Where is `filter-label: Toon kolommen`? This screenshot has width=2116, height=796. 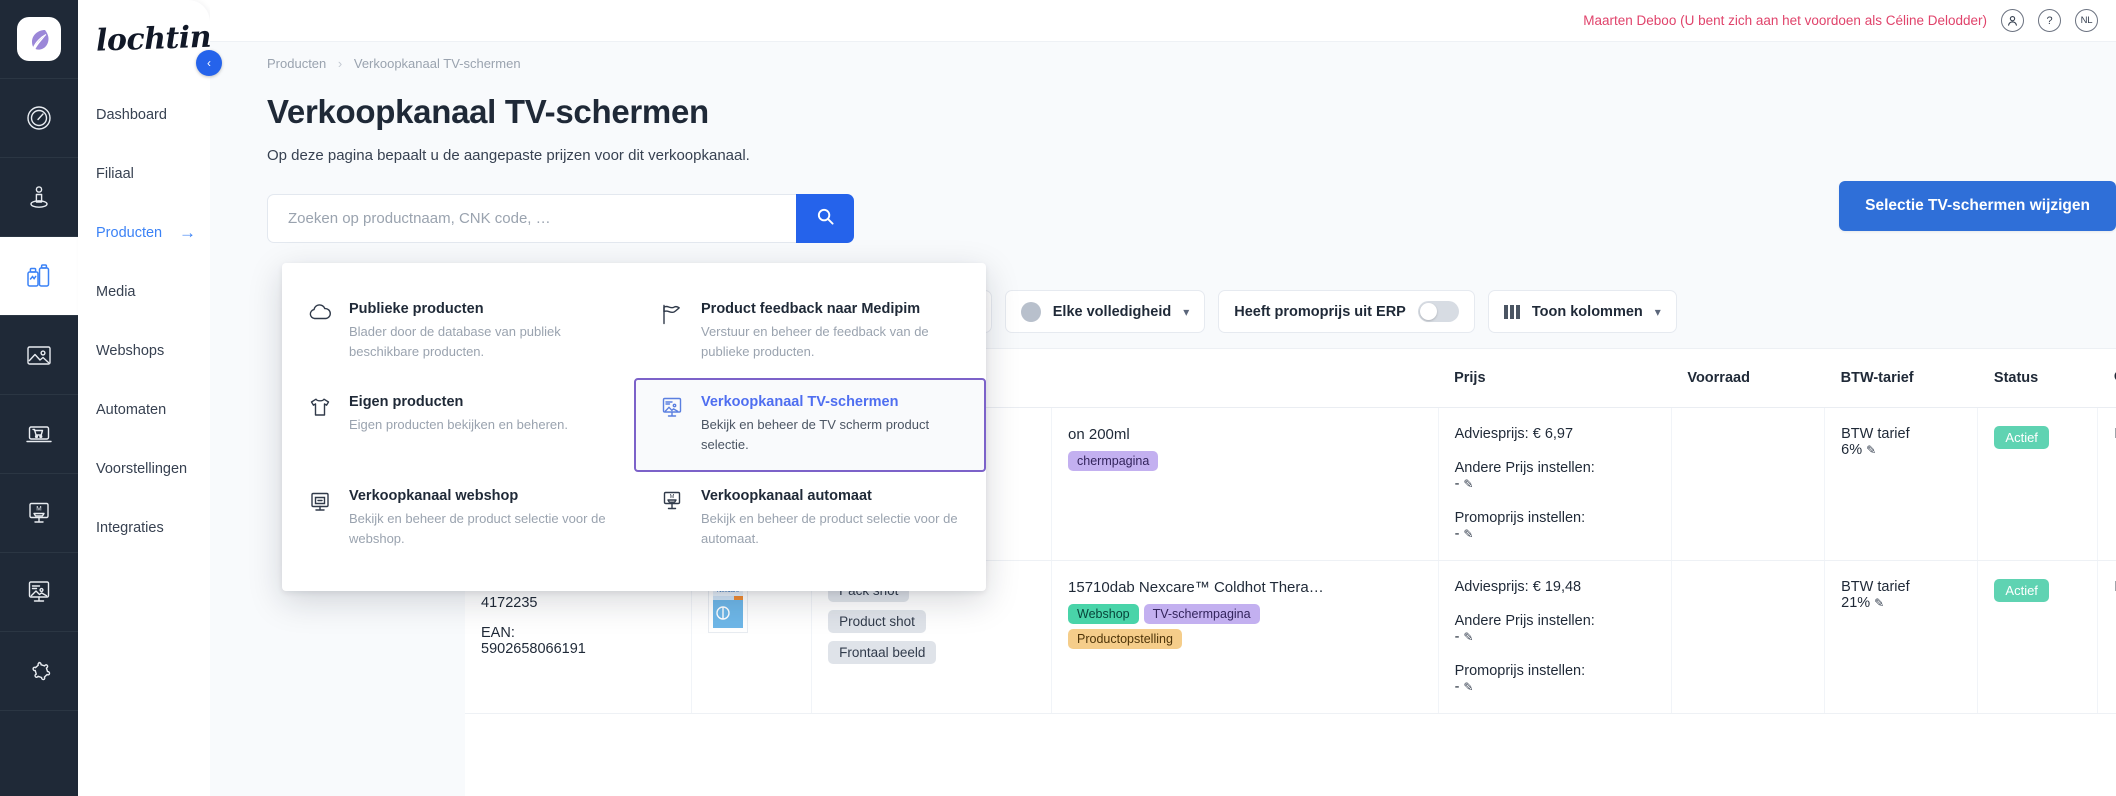
filter-label: Toon kolommen is located at coordinates (1587, 311).